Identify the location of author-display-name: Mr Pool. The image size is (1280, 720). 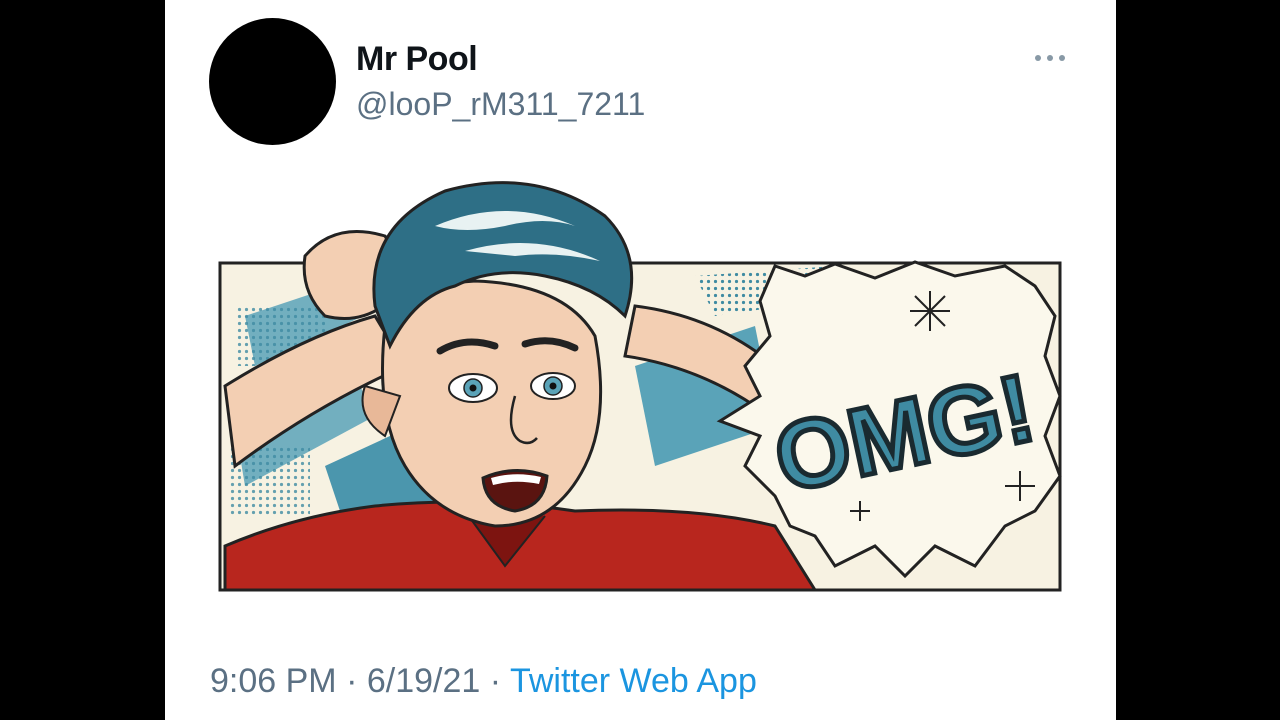
(417, 59).